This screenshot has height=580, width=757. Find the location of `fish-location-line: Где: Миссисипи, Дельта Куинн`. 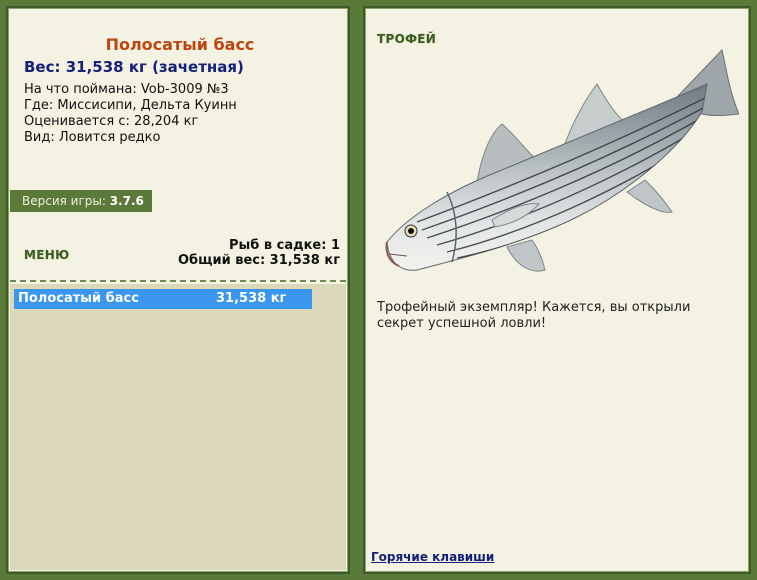

fish-location-line: Где: Миссисипи, Дельта Куинн is located at coordinates (130, 105).